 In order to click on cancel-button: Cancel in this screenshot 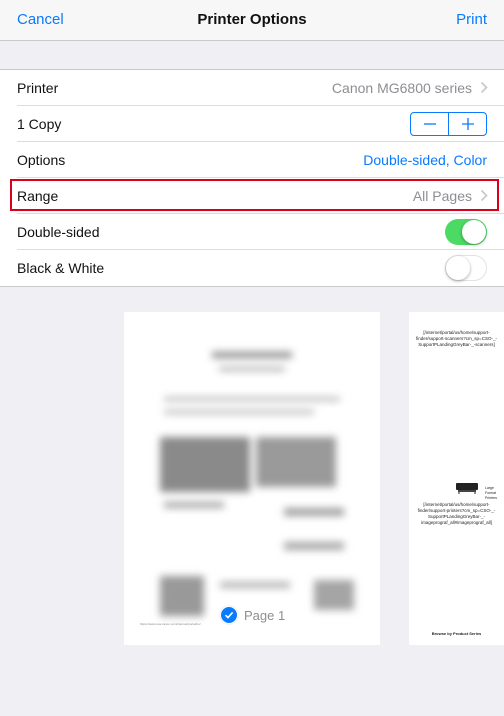, I will do `click(40, 19)`.